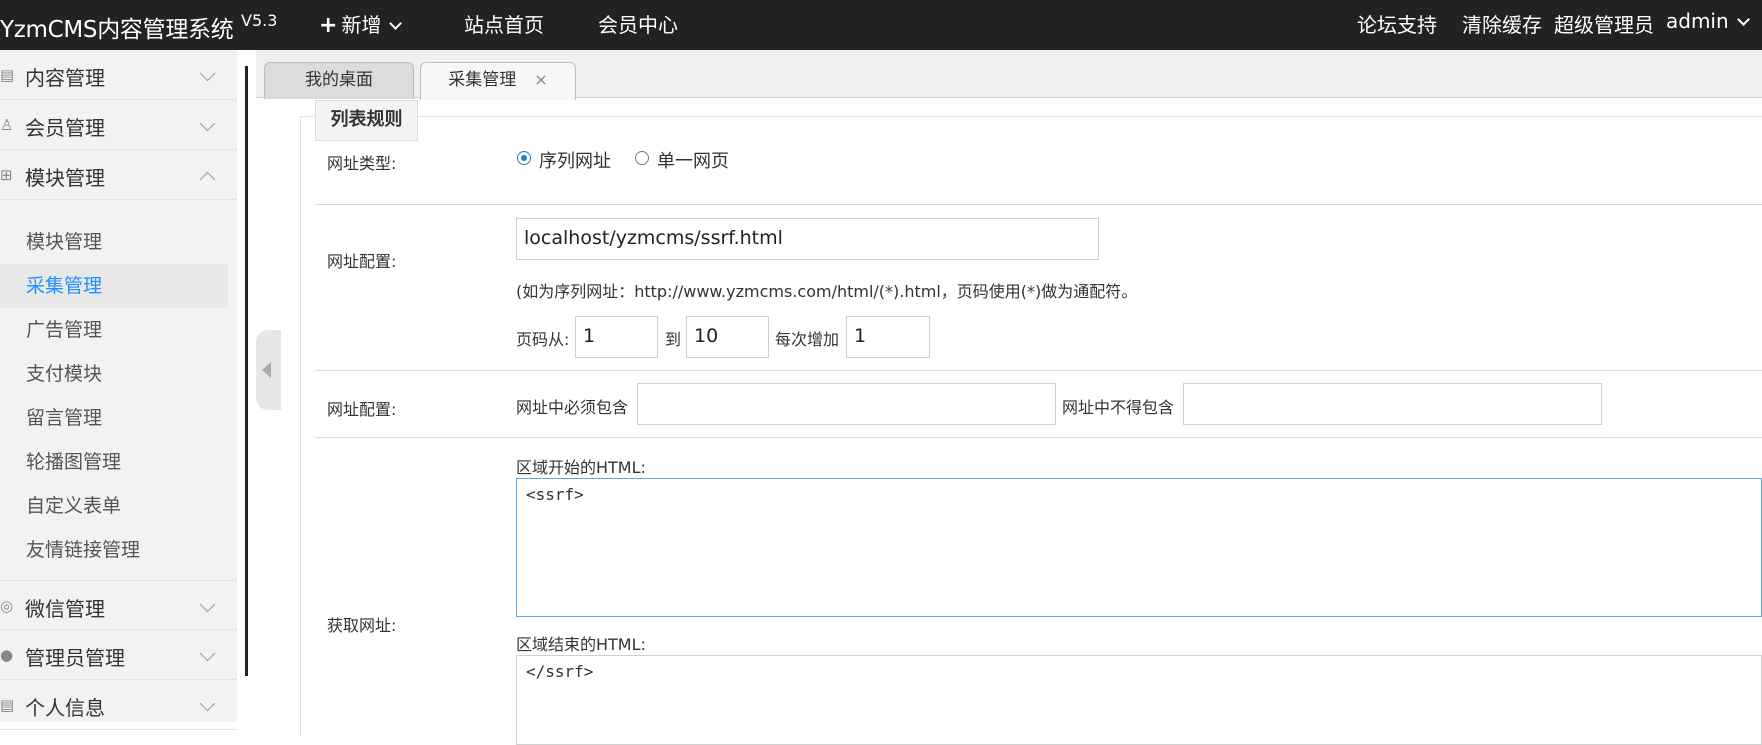  What do you see at coordinates (328, 25) in the screenshot?
I see `plus-icon: +` at bounding box center [328, 25].